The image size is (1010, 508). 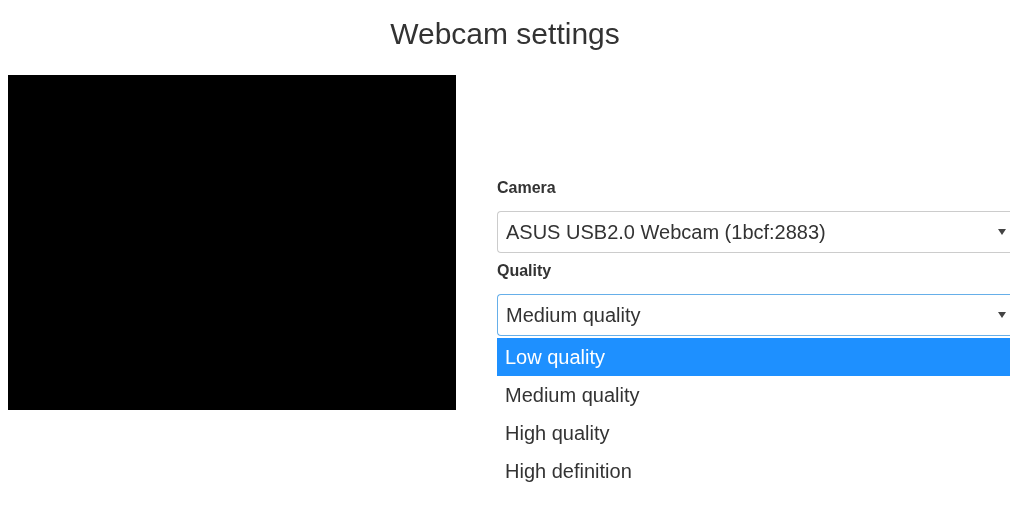 What do you see at coordinates (753, 315) in the screenshot?
I see `dropdown-select: Medium quality` at bounding box center [753, 315].